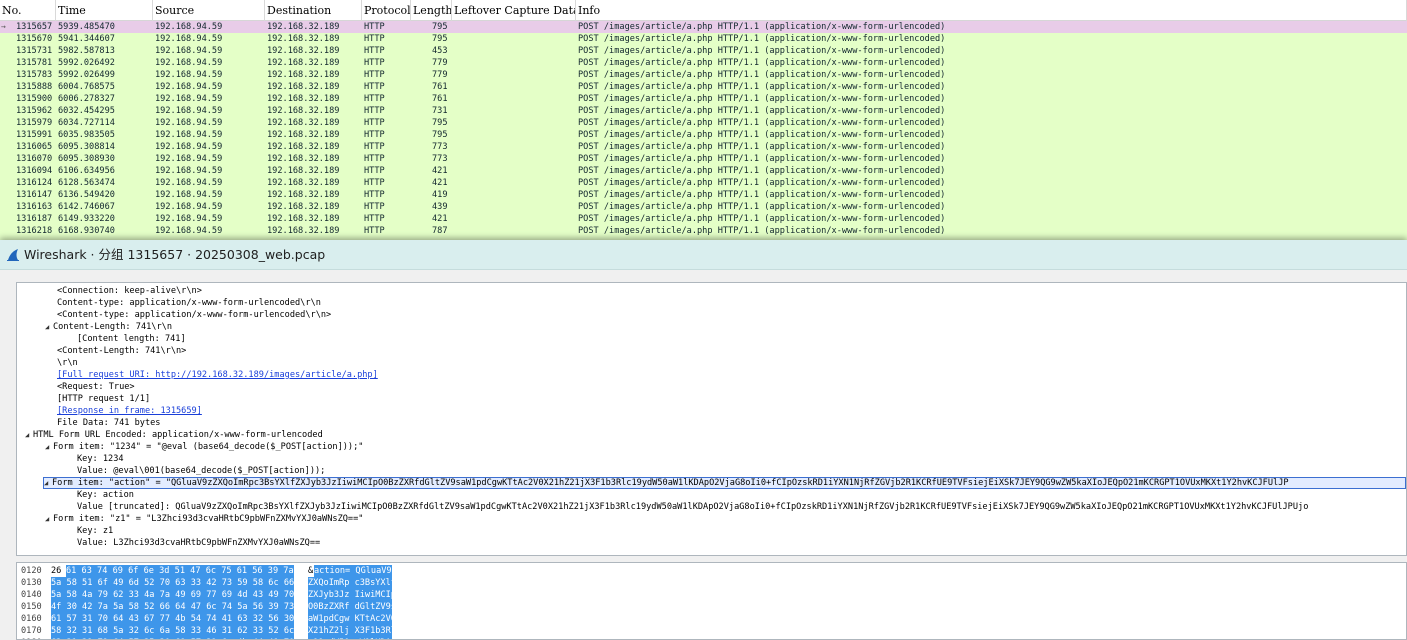  What do you see at coordinates (108, 327) in the screenshot?
I see `detail-row: ◢ Content-Length: 741\r\n` at bounding box center [108, 327].